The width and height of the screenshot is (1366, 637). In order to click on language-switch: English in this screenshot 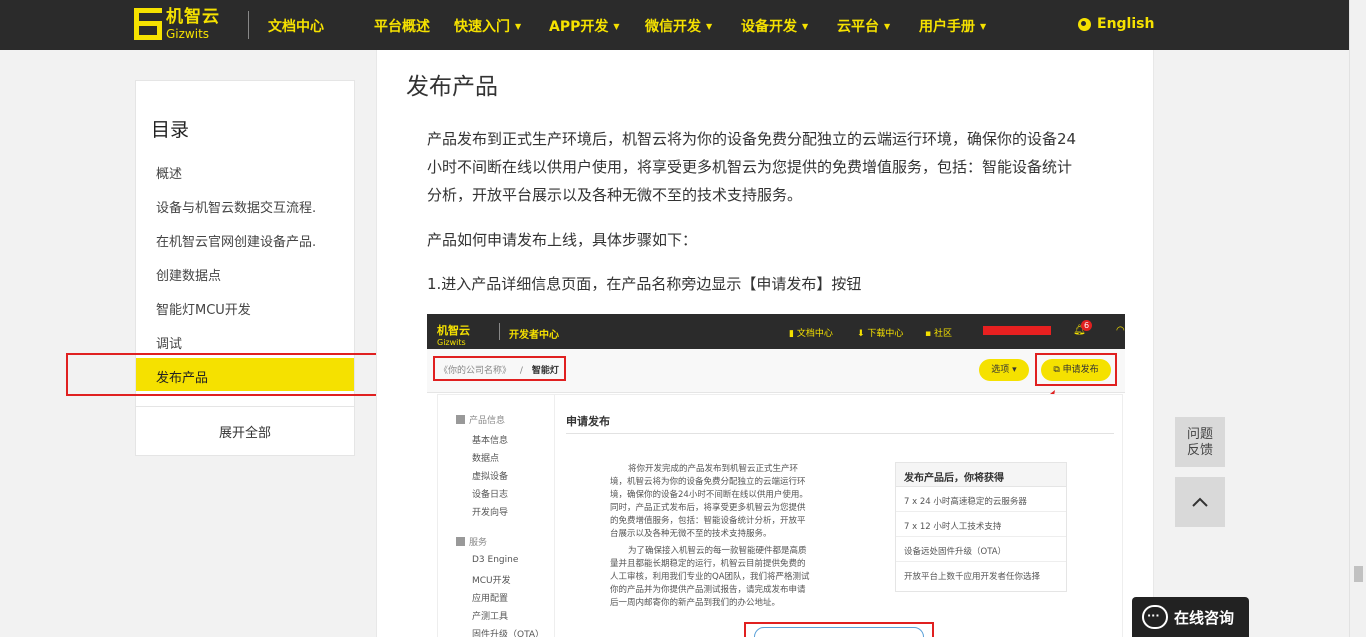, I will do `click(1116, 24)`.